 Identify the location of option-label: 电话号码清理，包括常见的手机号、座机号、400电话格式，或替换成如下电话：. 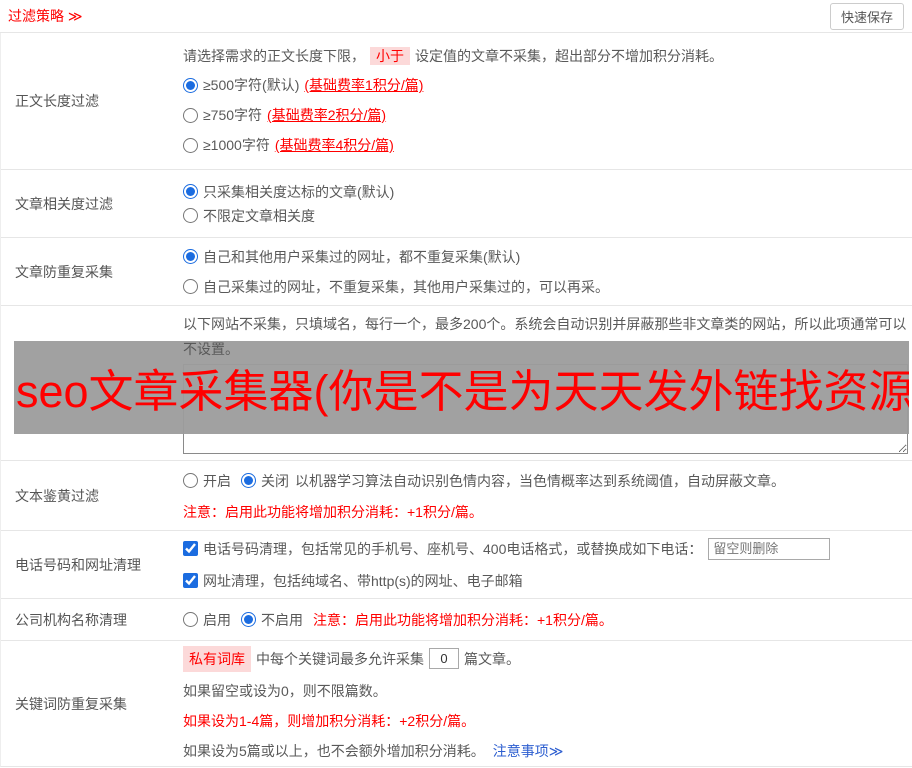
(453, 548).